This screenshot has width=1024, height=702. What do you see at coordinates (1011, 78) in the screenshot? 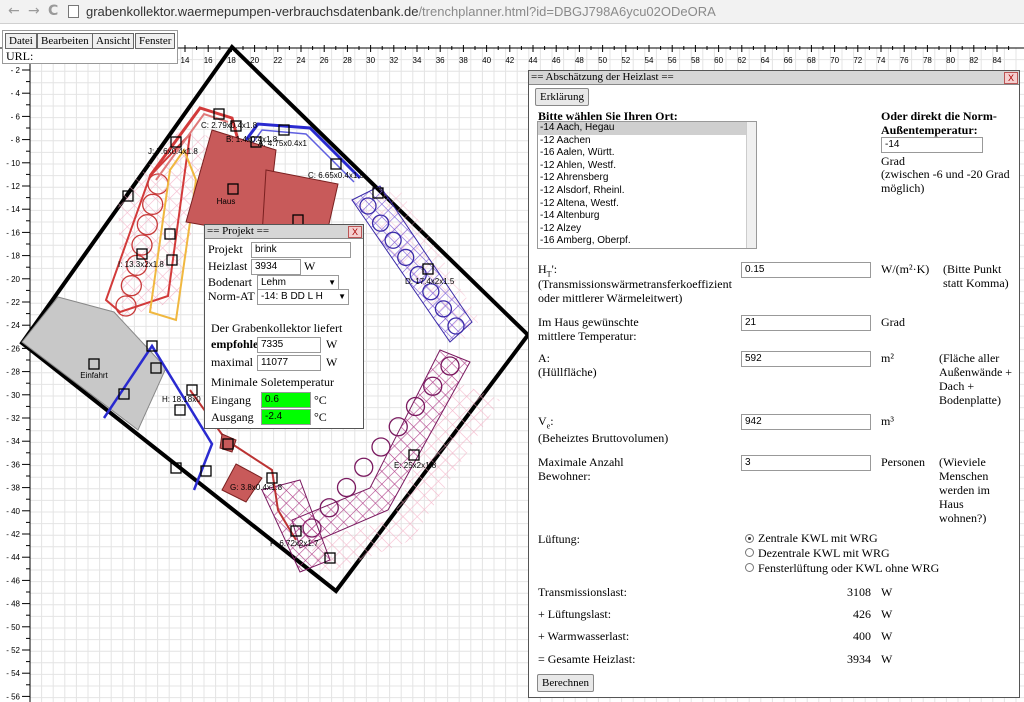
I see `heizlast-close-button: X` at bounding box center [1011, 78].